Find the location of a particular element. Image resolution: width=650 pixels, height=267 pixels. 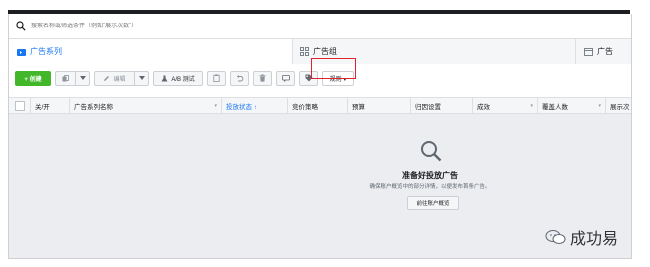

edit-button: 编辑 is located at coordinates (114, 78).